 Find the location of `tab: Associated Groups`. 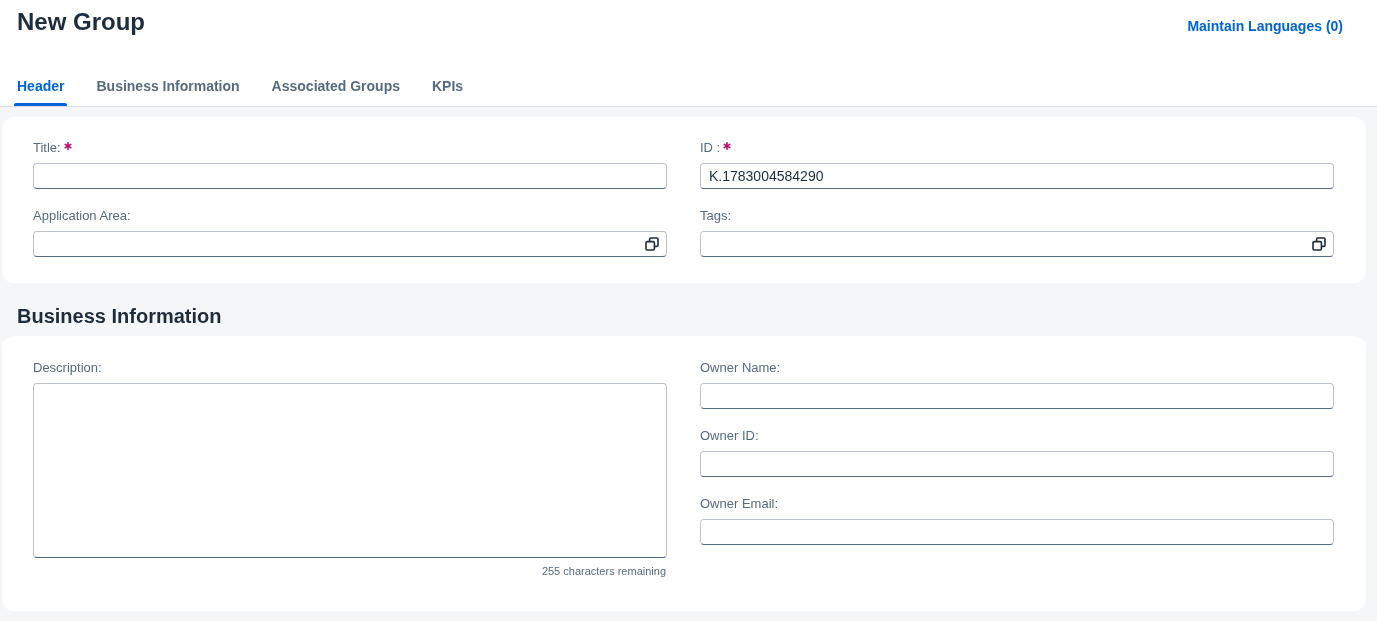

tab: Associated Groups is located at coordinates (335, 86).